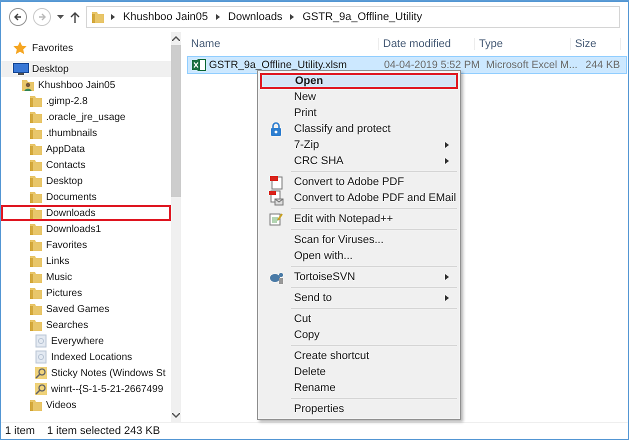 The image size is (629, 440). Describe the element at coordinates (359, 316) in the screenshot. I see `menu-item: Cut` at that location.